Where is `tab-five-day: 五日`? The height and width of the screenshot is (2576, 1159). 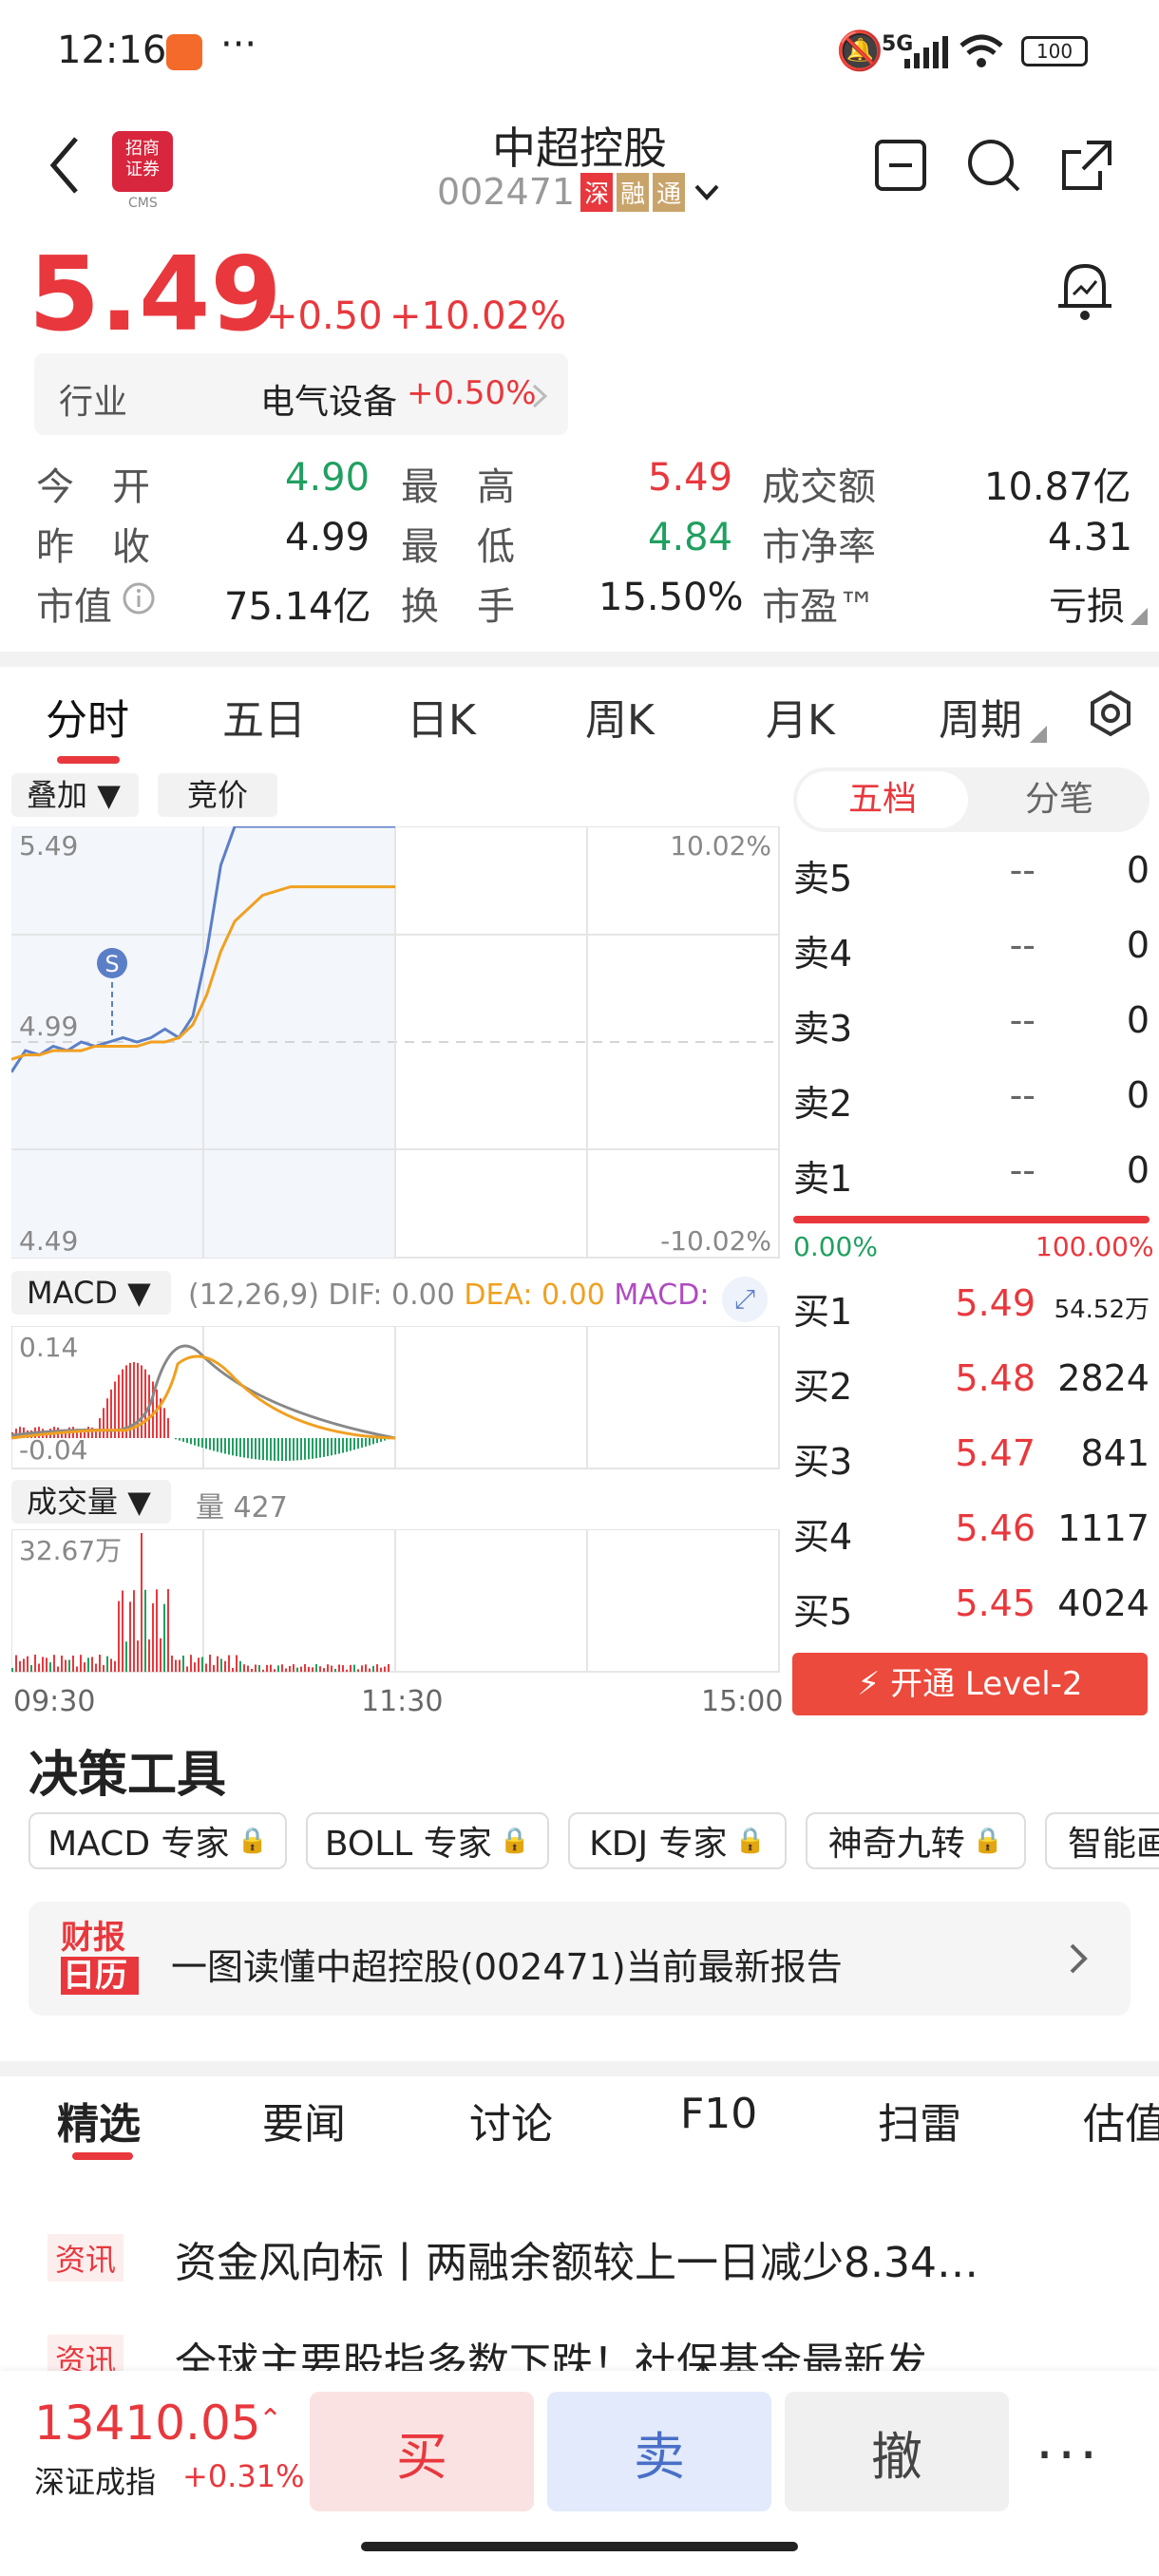 tab-five-day: 五日 is located at coordinates (264, 716).